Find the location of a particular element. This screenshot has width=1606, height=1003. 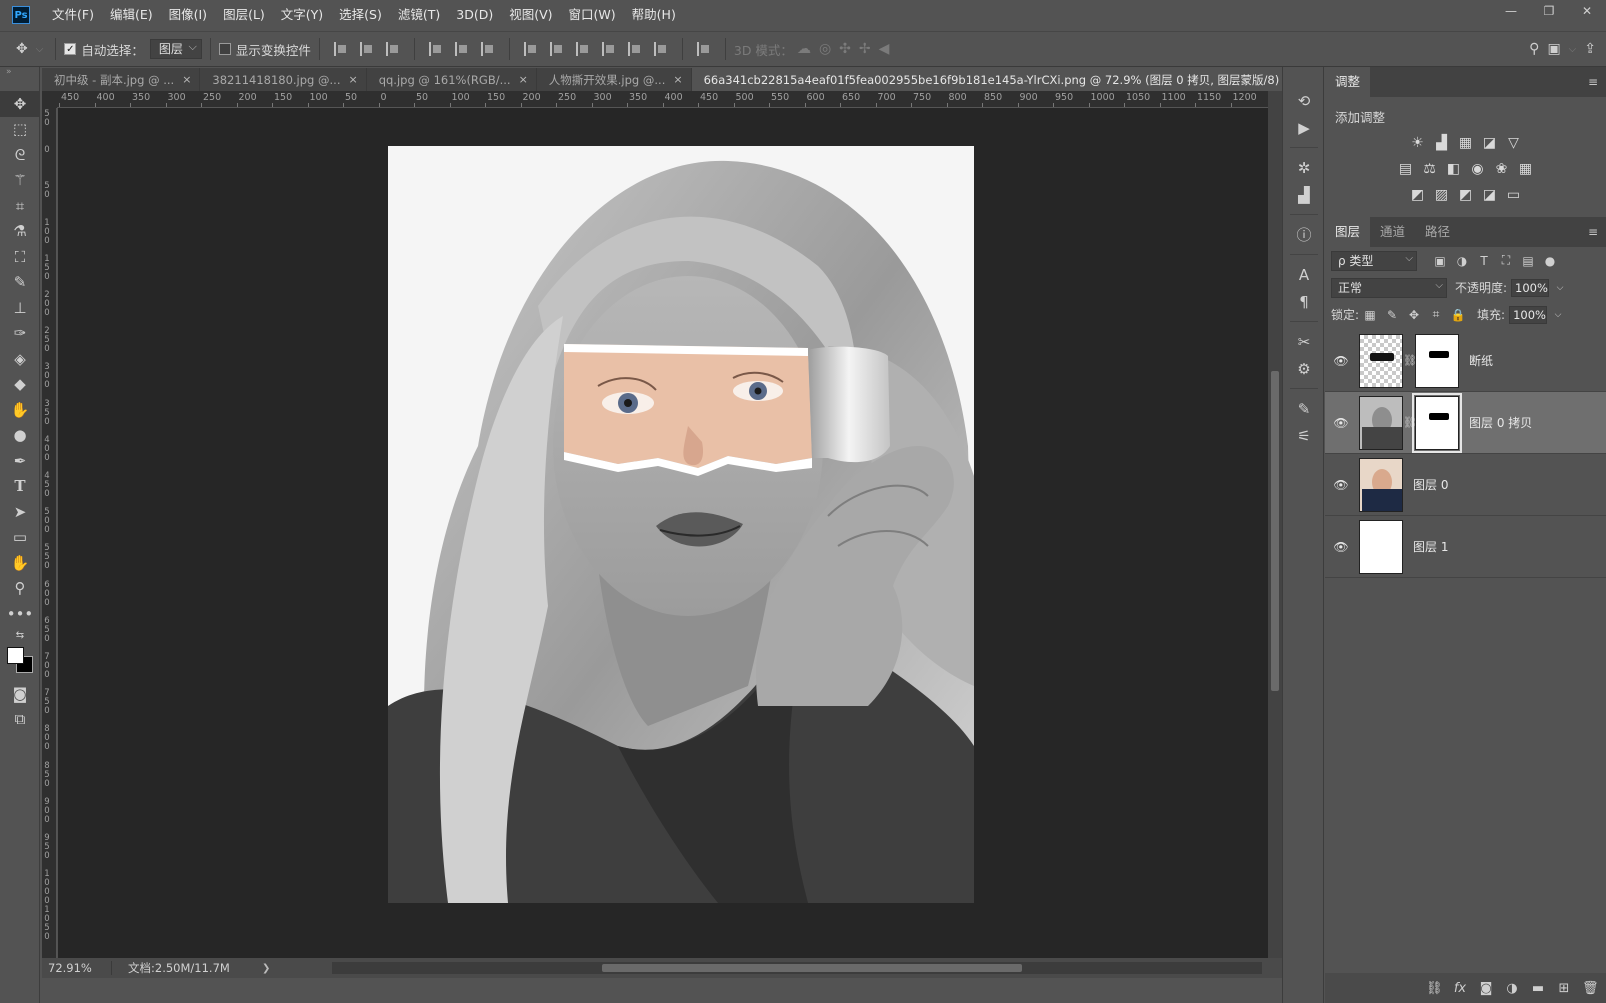

filter-type-icon: T is located at coordinates (1484, 261).